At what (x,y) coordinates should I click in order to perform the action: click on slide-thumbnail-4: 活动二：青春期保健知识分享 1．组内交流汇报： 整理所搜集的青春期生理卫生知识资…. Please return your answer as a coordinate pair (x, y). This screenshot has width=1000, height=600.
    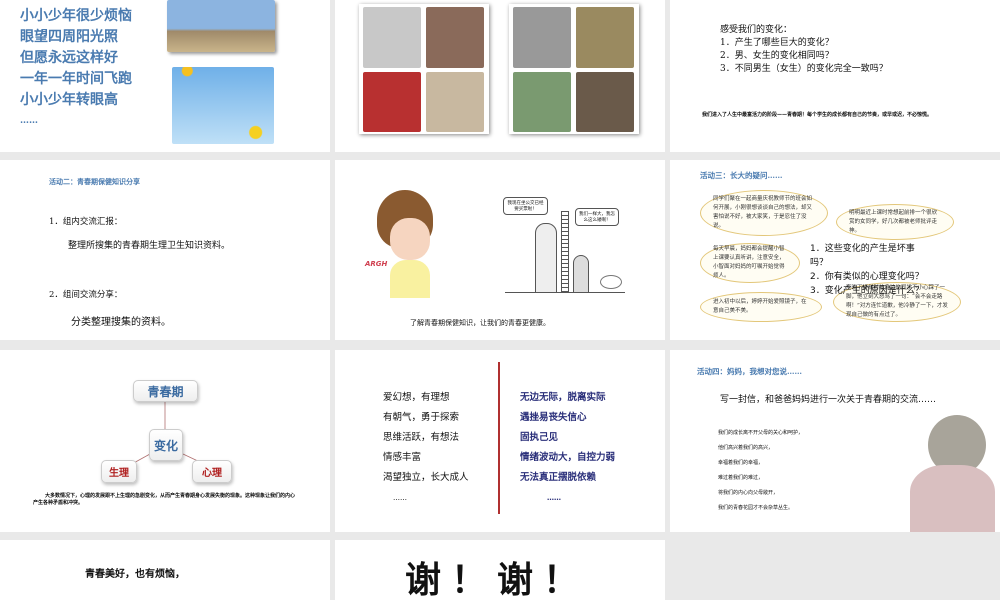
    Looking at the image, I should click on (165, 250).